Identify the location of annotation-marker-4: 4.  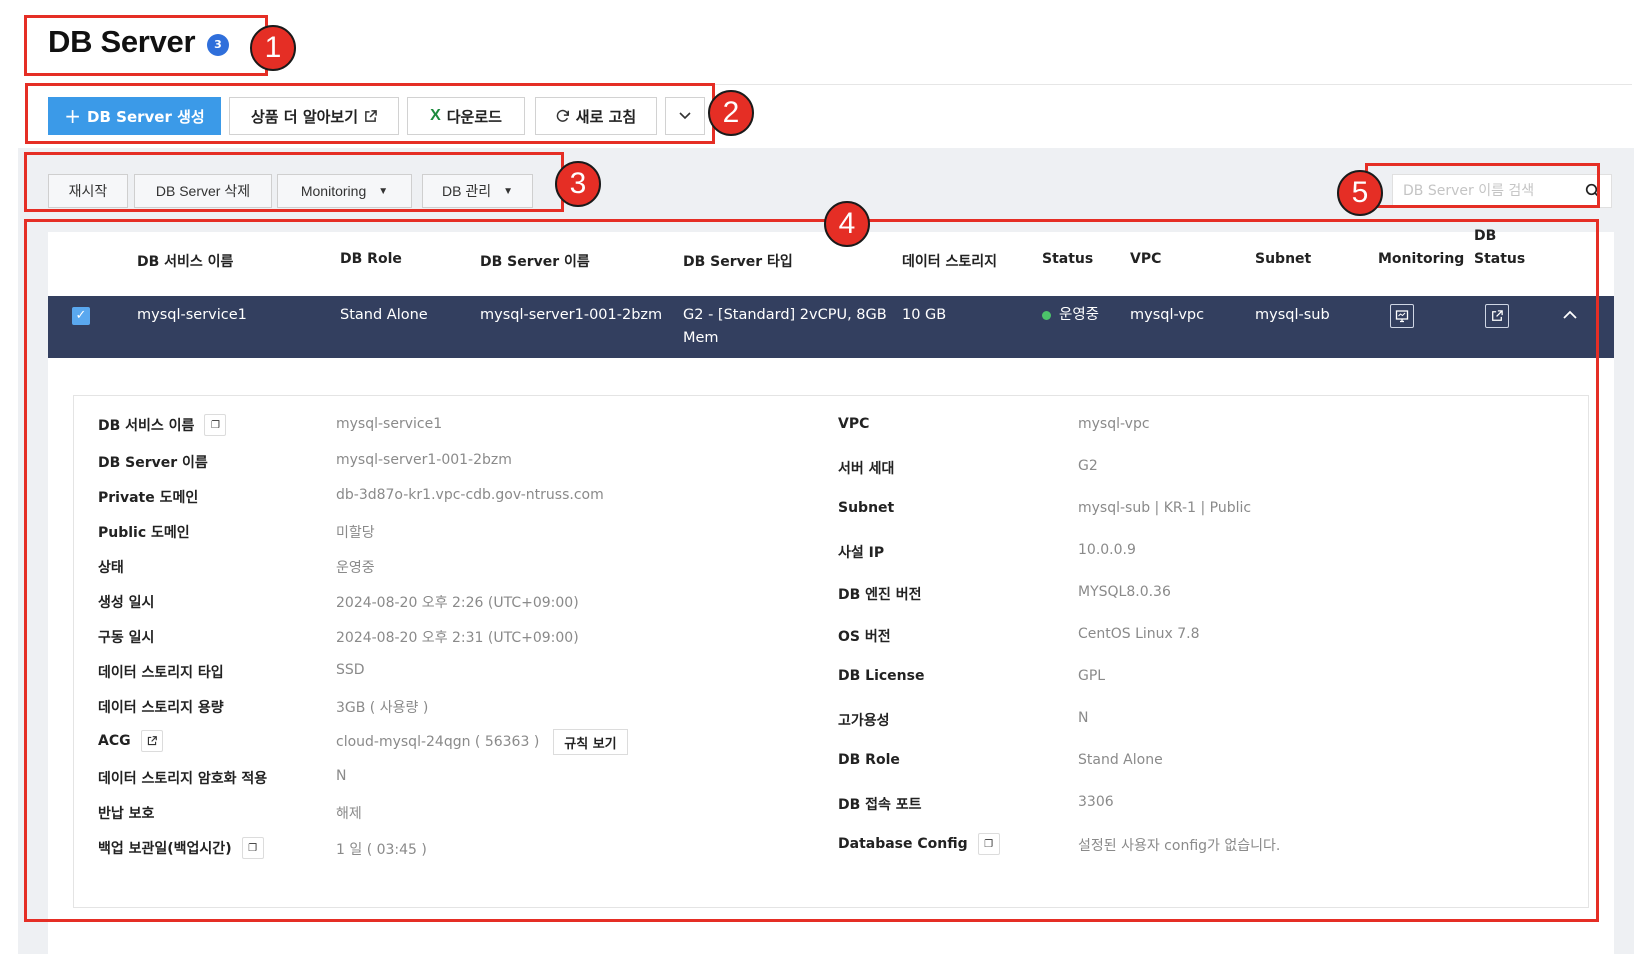
(847, 224).